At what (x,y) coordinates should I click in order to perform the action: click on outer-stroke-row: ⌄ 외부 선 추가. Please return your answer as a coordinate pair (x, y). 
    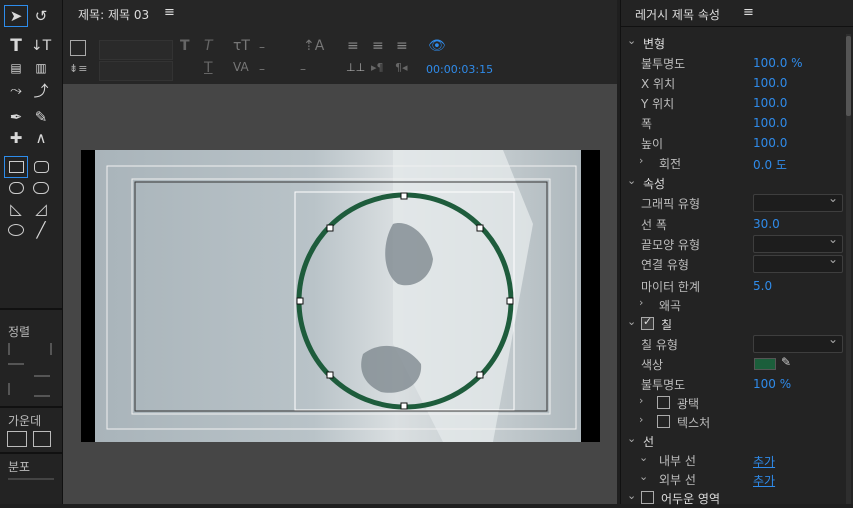
    Looking at the image, I should click on (737, 479).